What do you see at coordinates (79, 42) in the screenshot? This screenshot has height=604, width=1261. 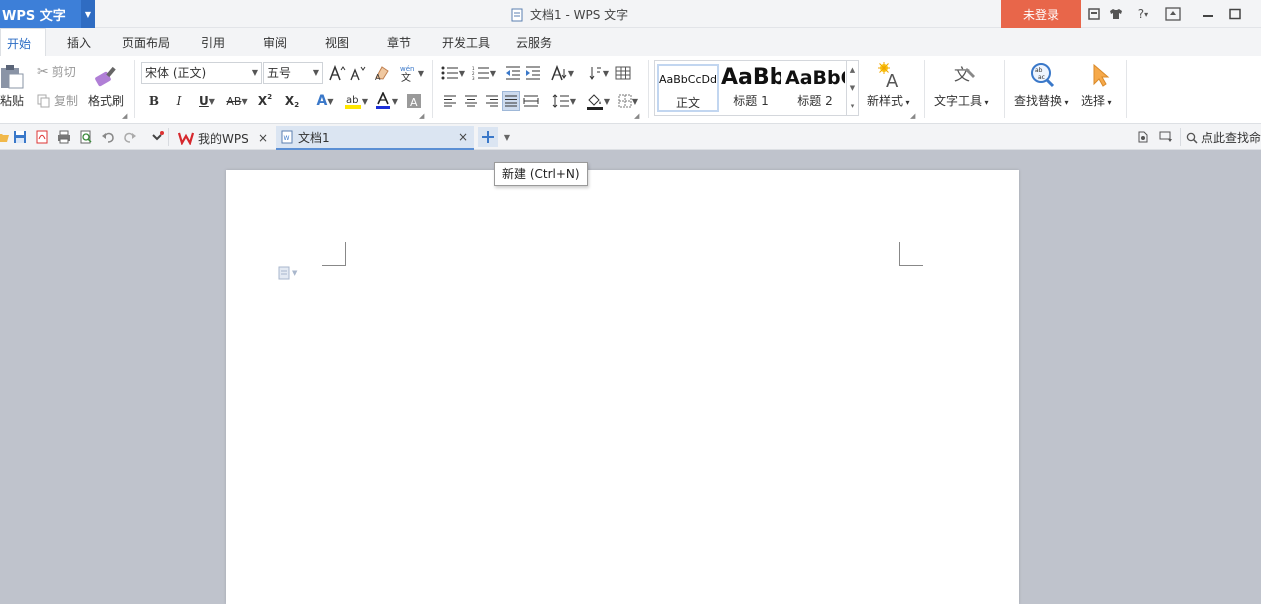 I see `tab-insert: 插入` at bounding box center [79, 42].